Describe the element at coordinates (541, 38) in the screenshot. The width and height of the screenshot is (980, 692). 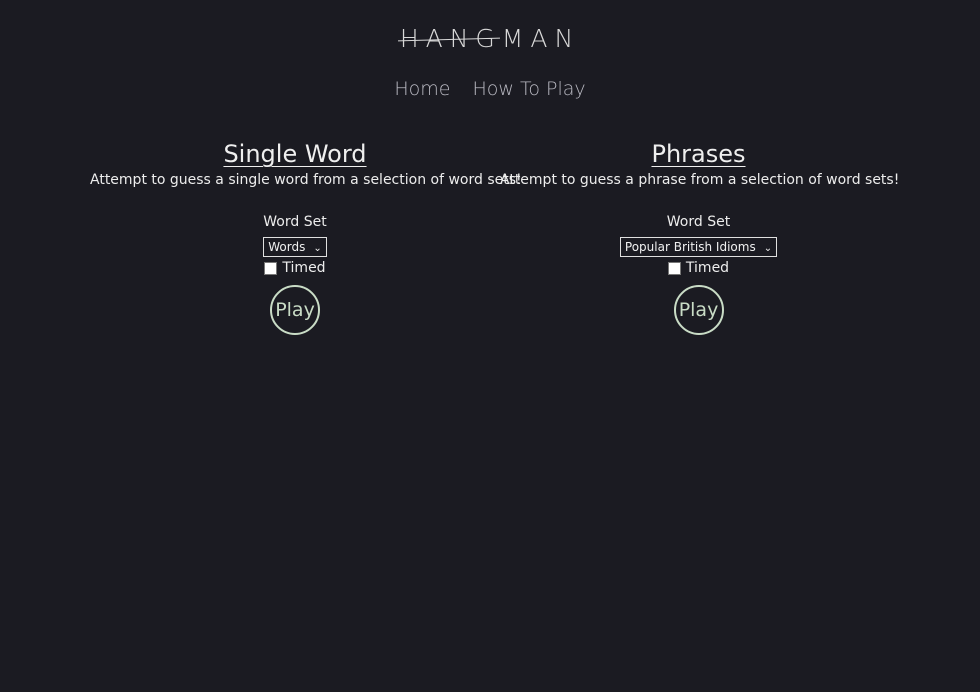
I see `logo-remaining-letters: MAN` at that location.